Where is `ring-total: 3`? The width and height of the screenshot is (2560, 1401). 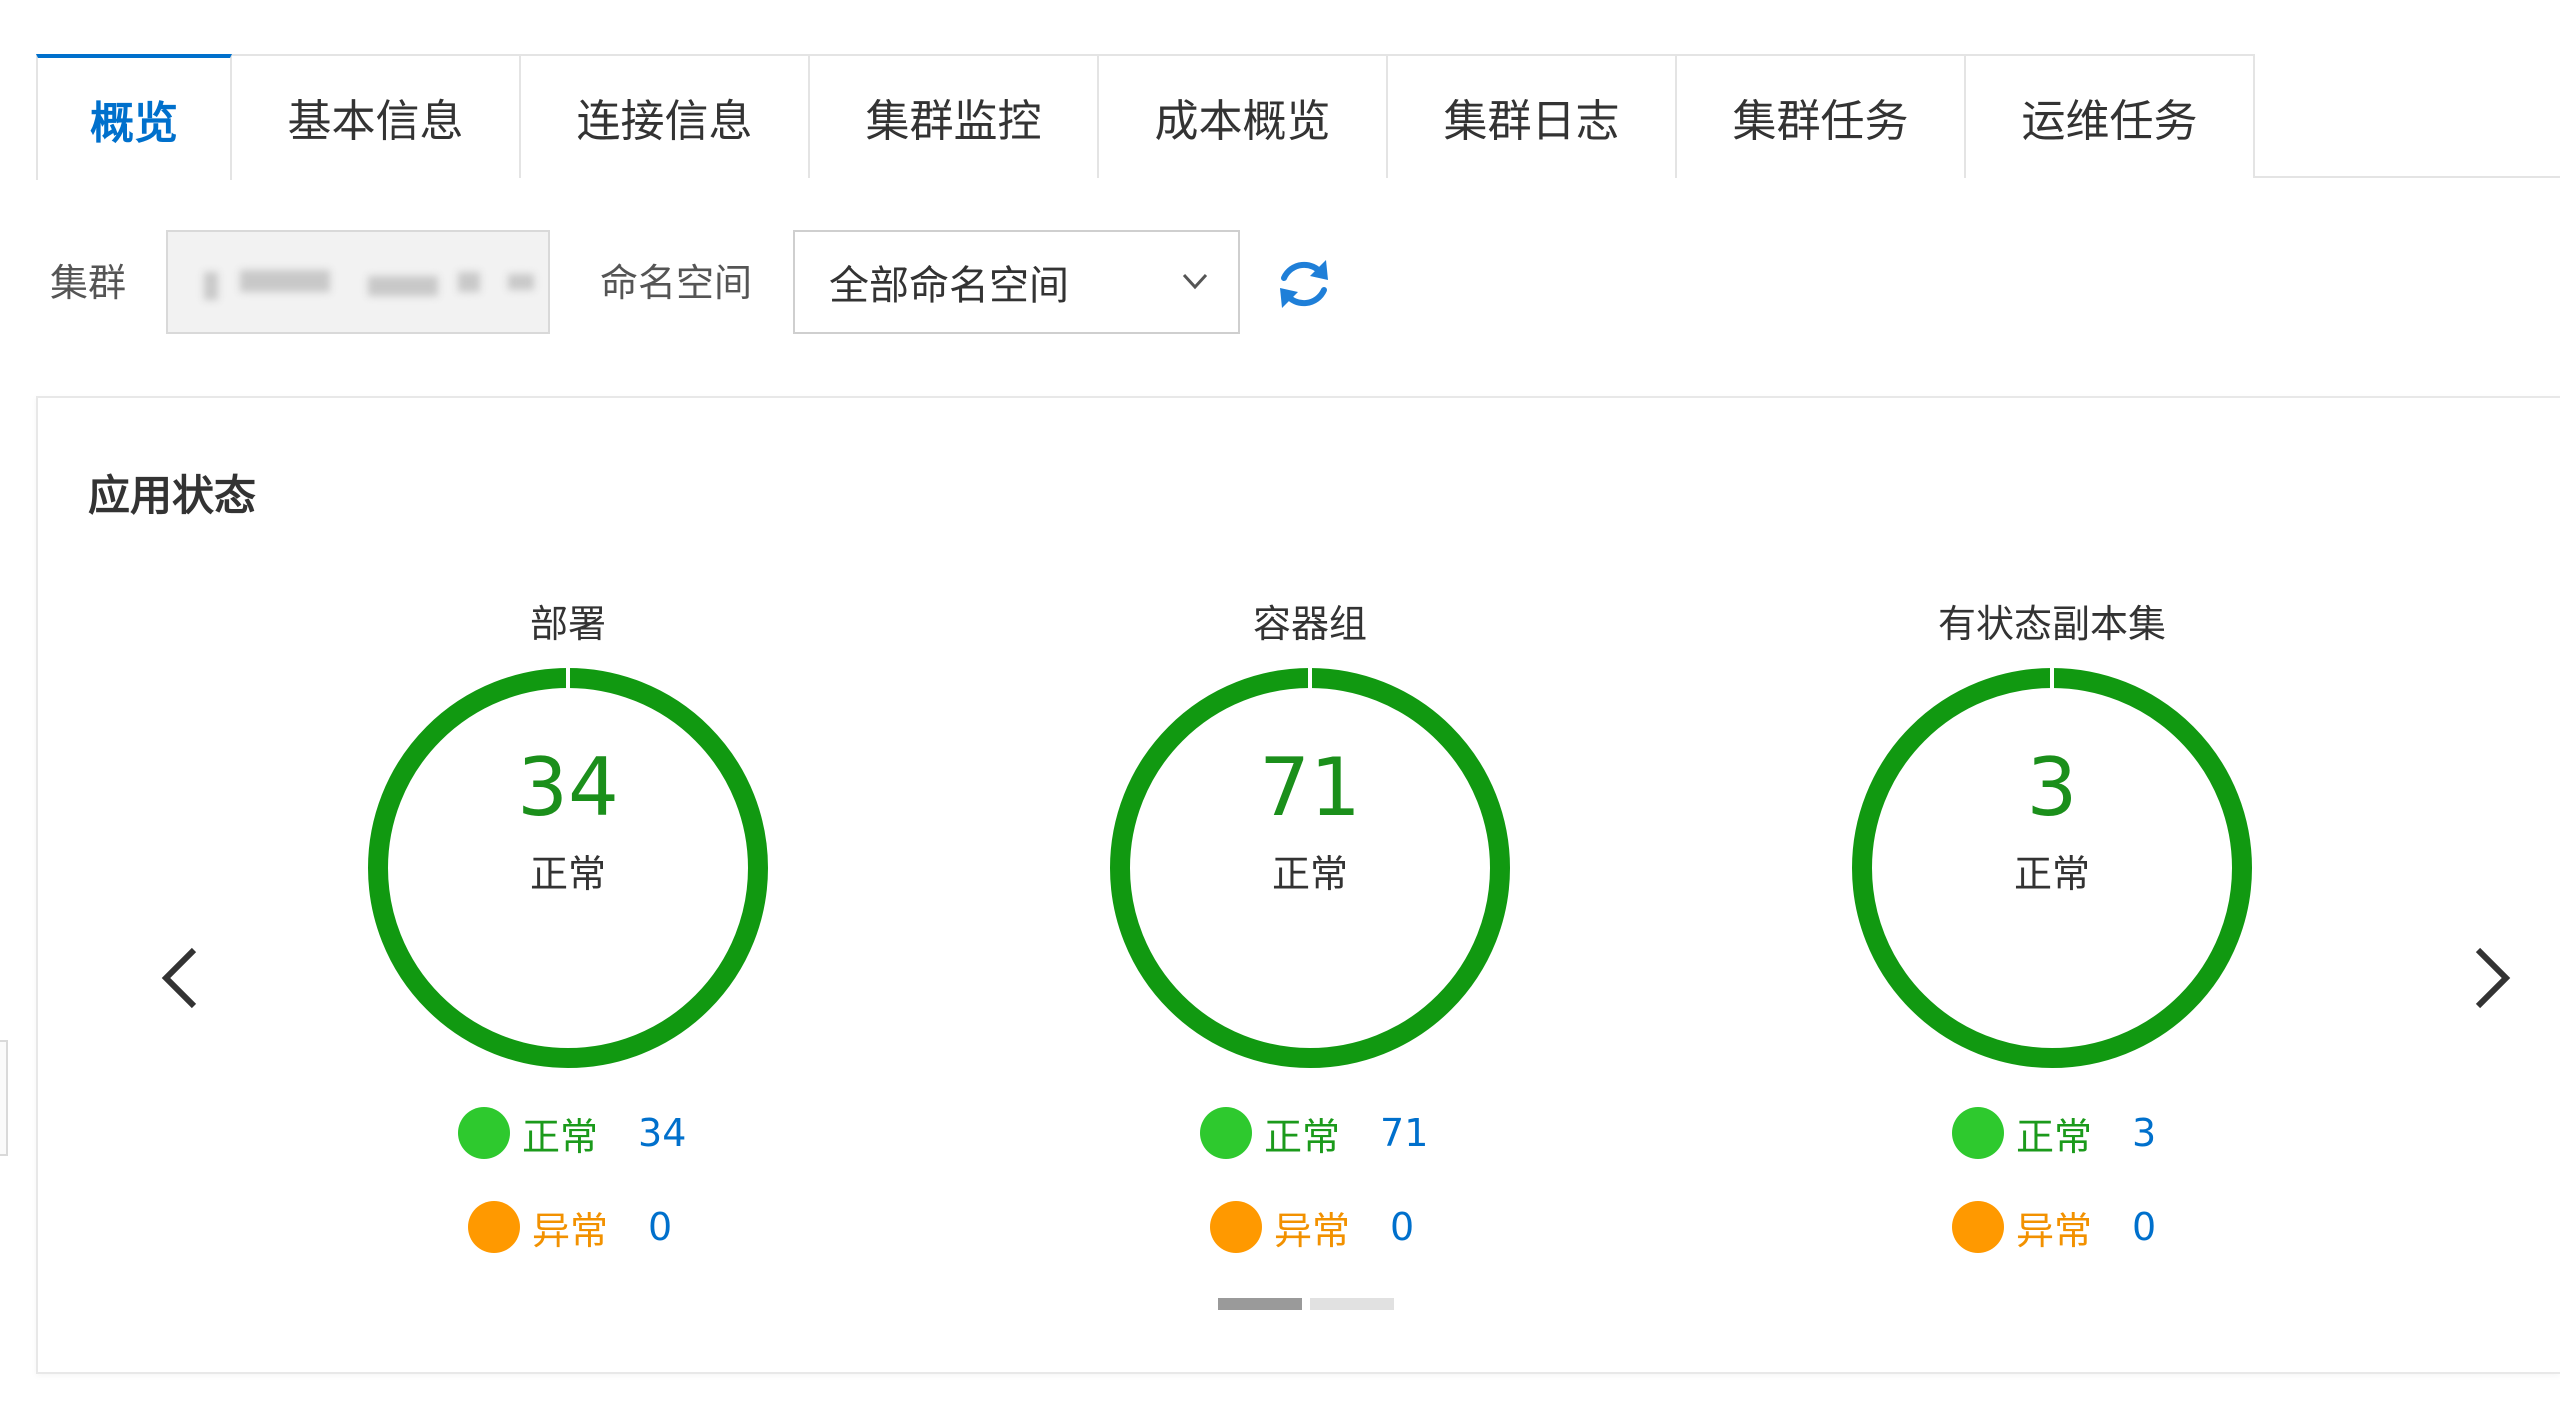
ring-total: 3 is located at coordinates (2052, 787).